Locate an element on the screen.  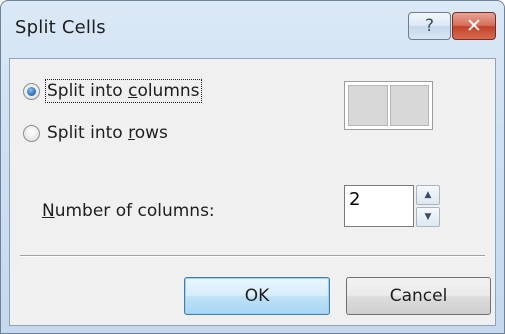
cancel-button: Cancel is located at coordinates (418, 296).